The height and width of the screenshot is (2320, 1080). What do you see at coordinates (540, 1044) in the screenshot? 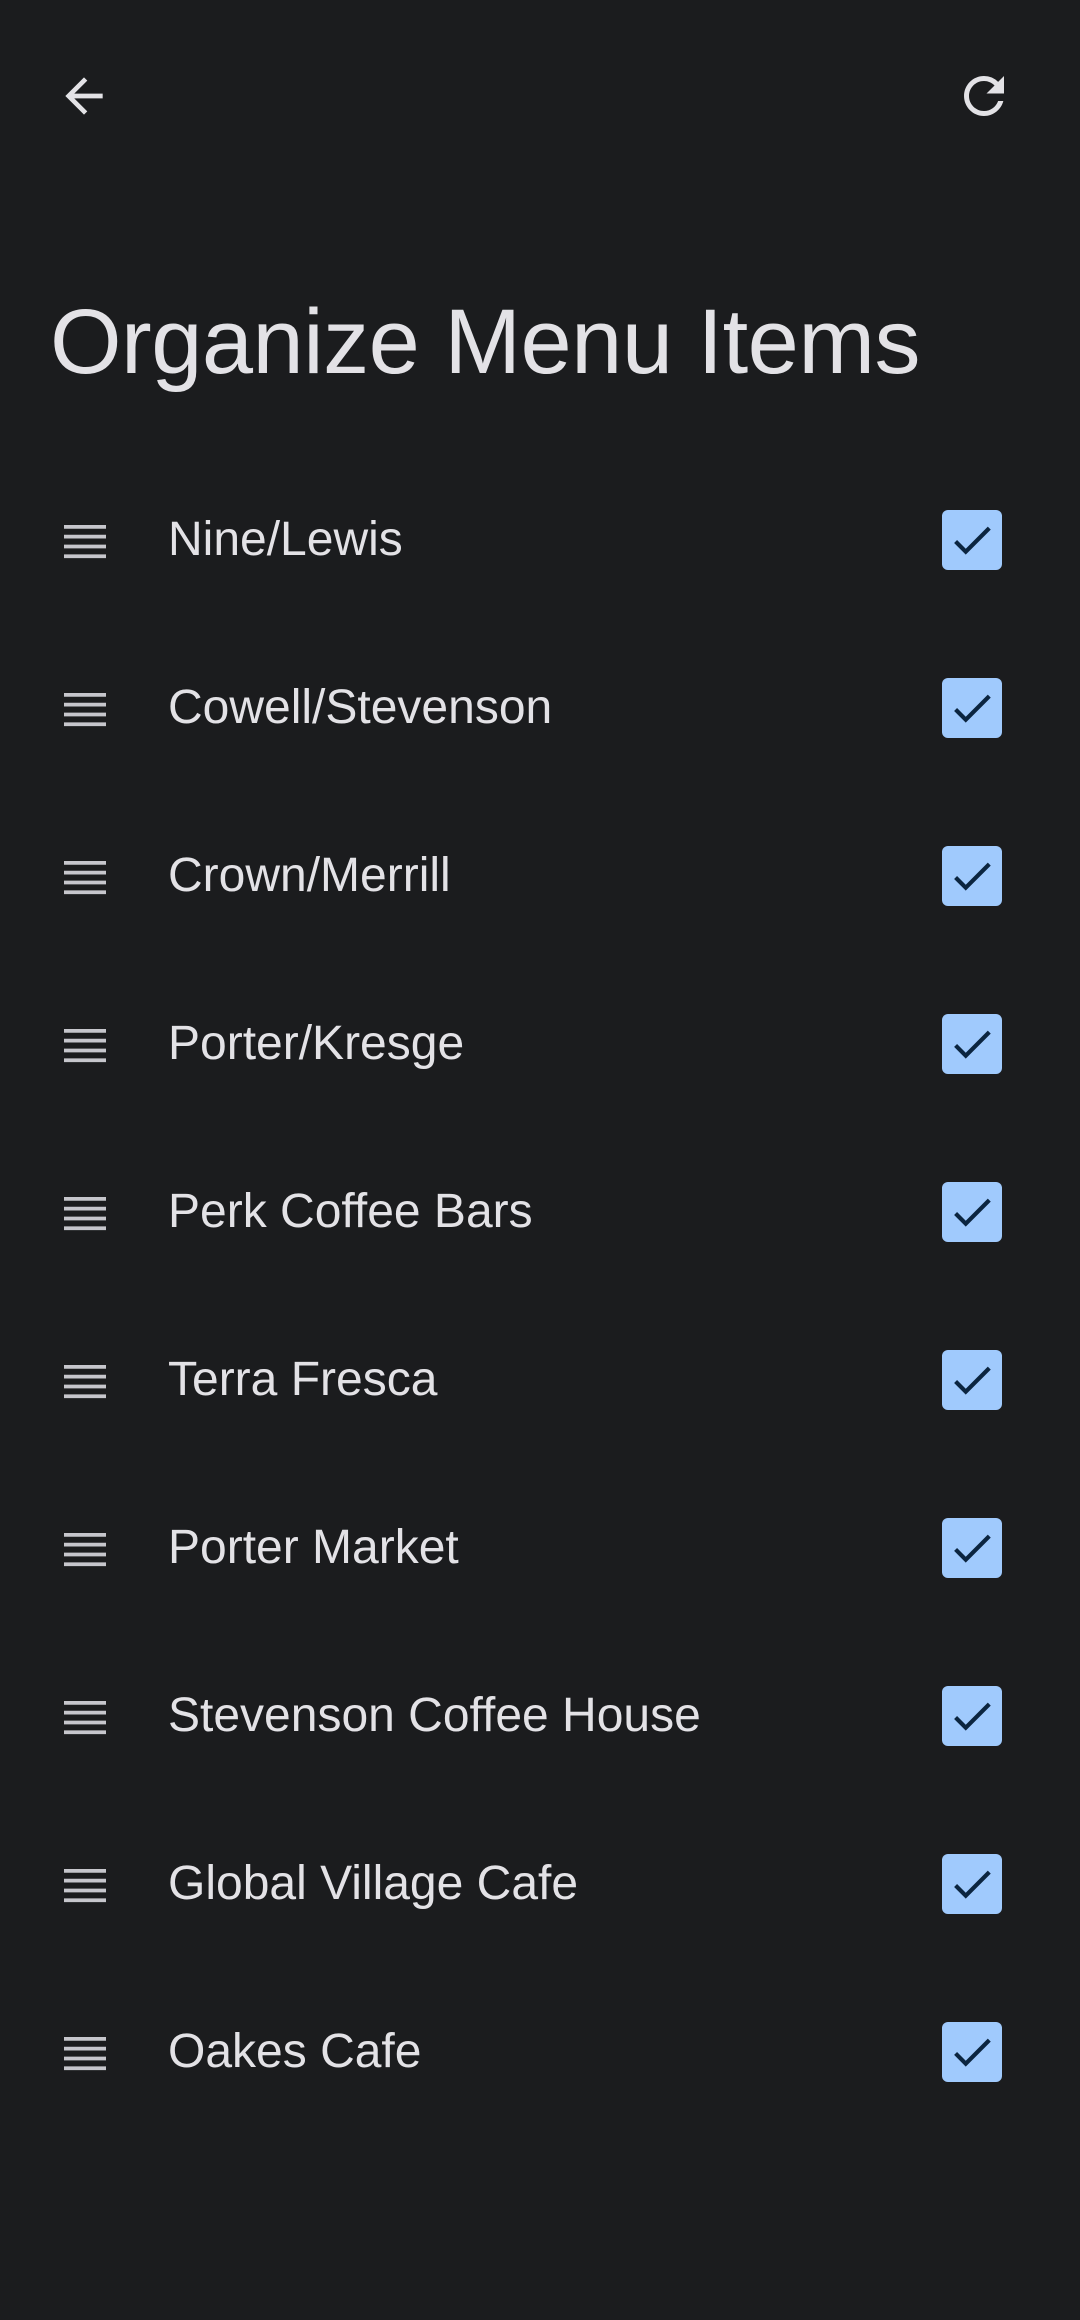
I see `list-item: Porter/Kresge` at bounding box center [540, 1044].